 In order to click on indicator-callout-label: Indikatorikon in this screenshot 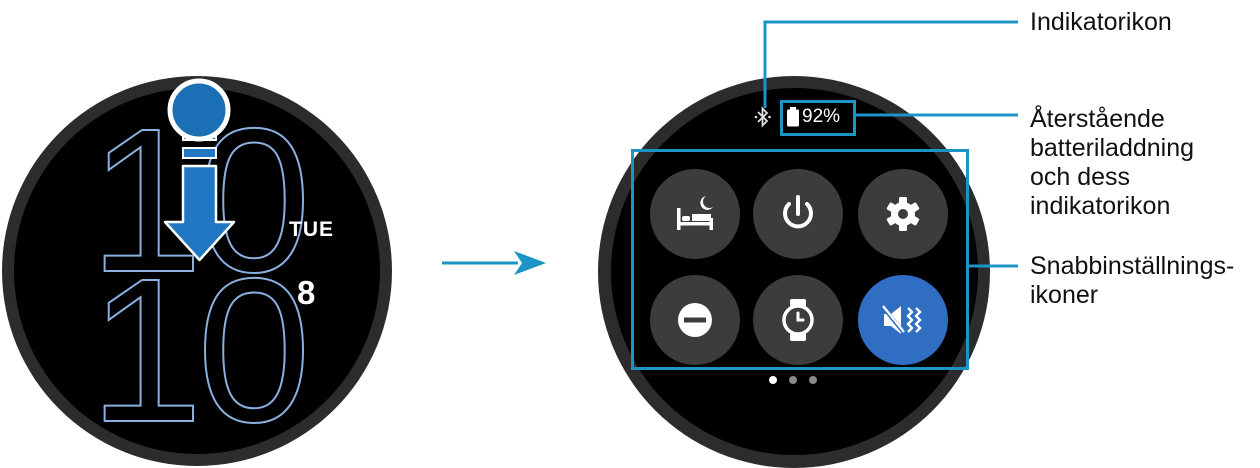, I will do `click(1101, 22)`.